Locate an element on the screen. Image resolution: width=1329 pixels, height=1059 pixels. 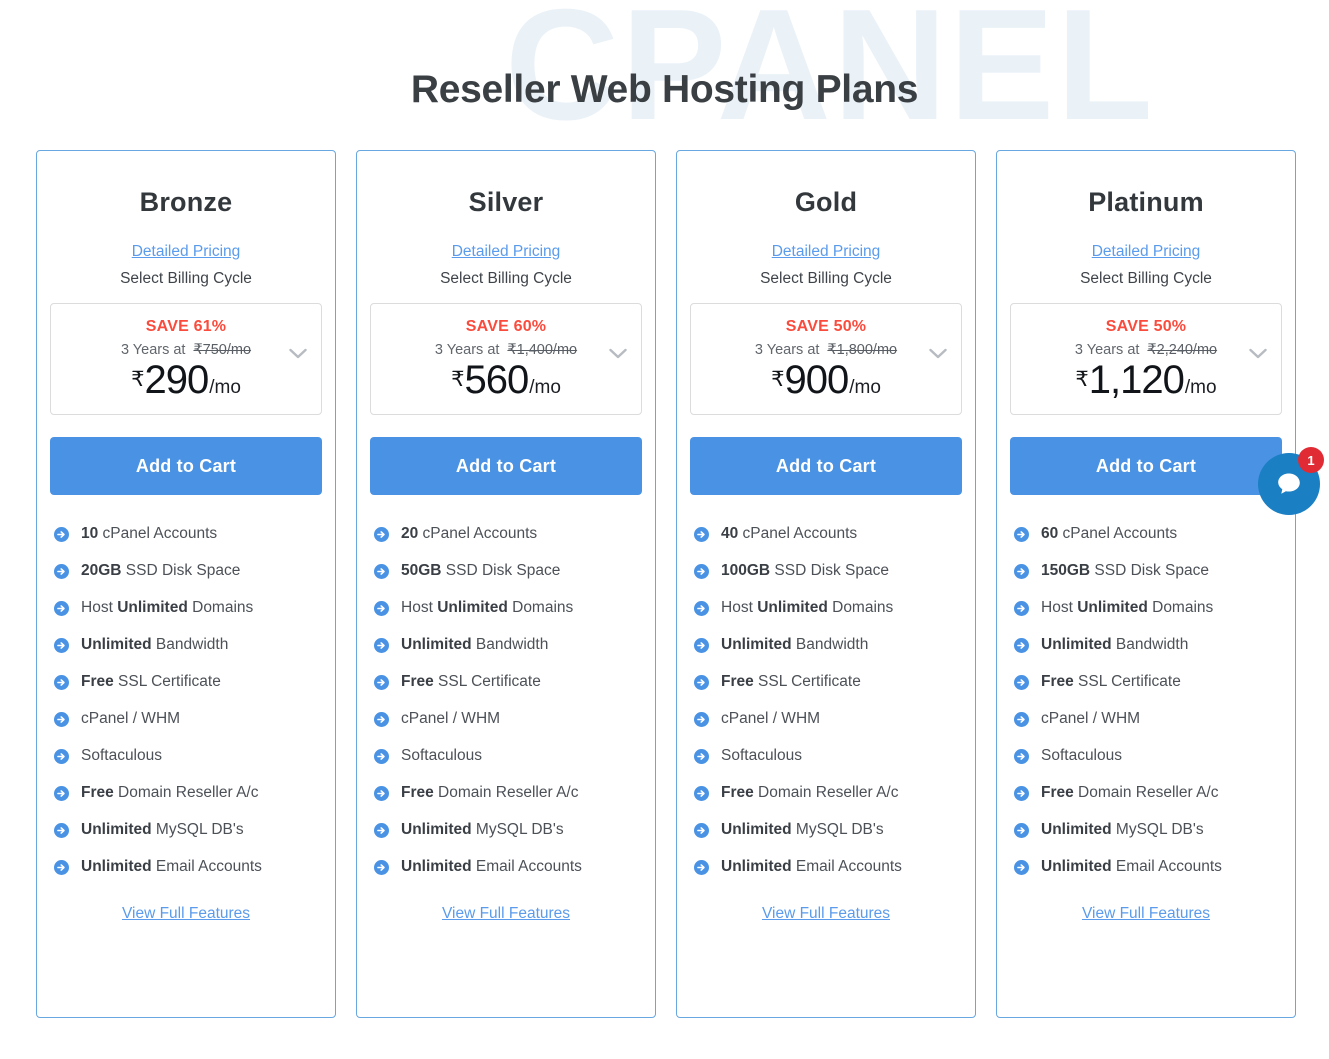
chat-widget: 1 is located at coordinates (1291, 481).